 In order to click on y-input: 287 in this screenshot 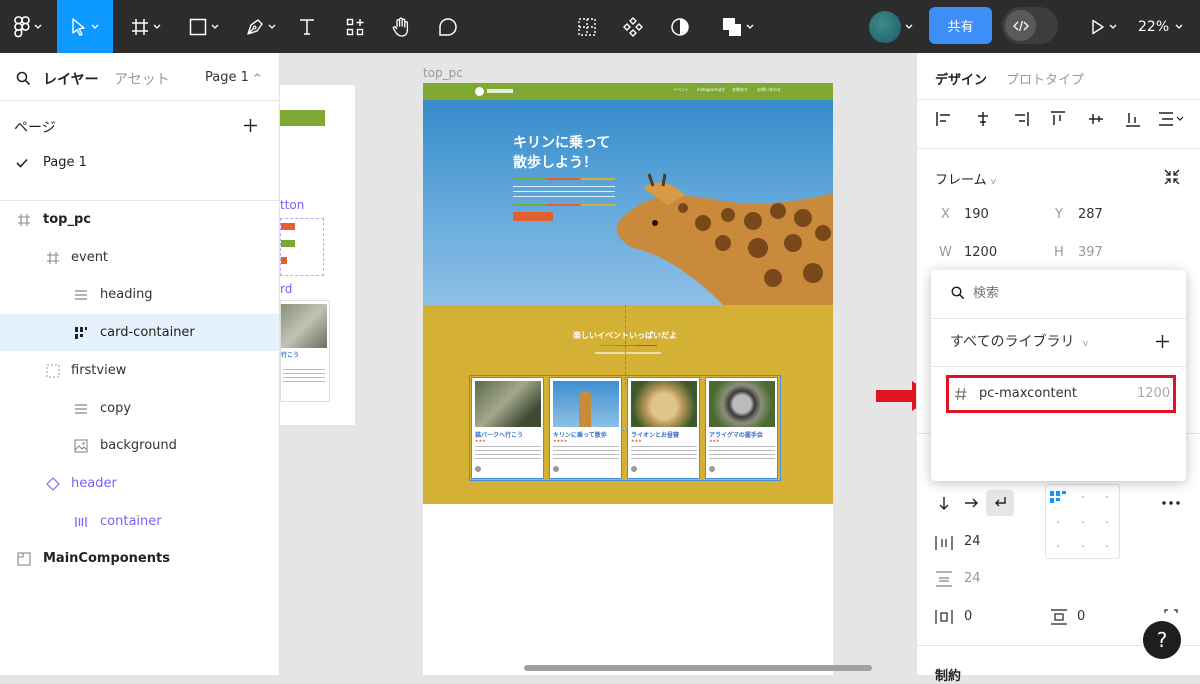, I will do `click(1090, 214)`.